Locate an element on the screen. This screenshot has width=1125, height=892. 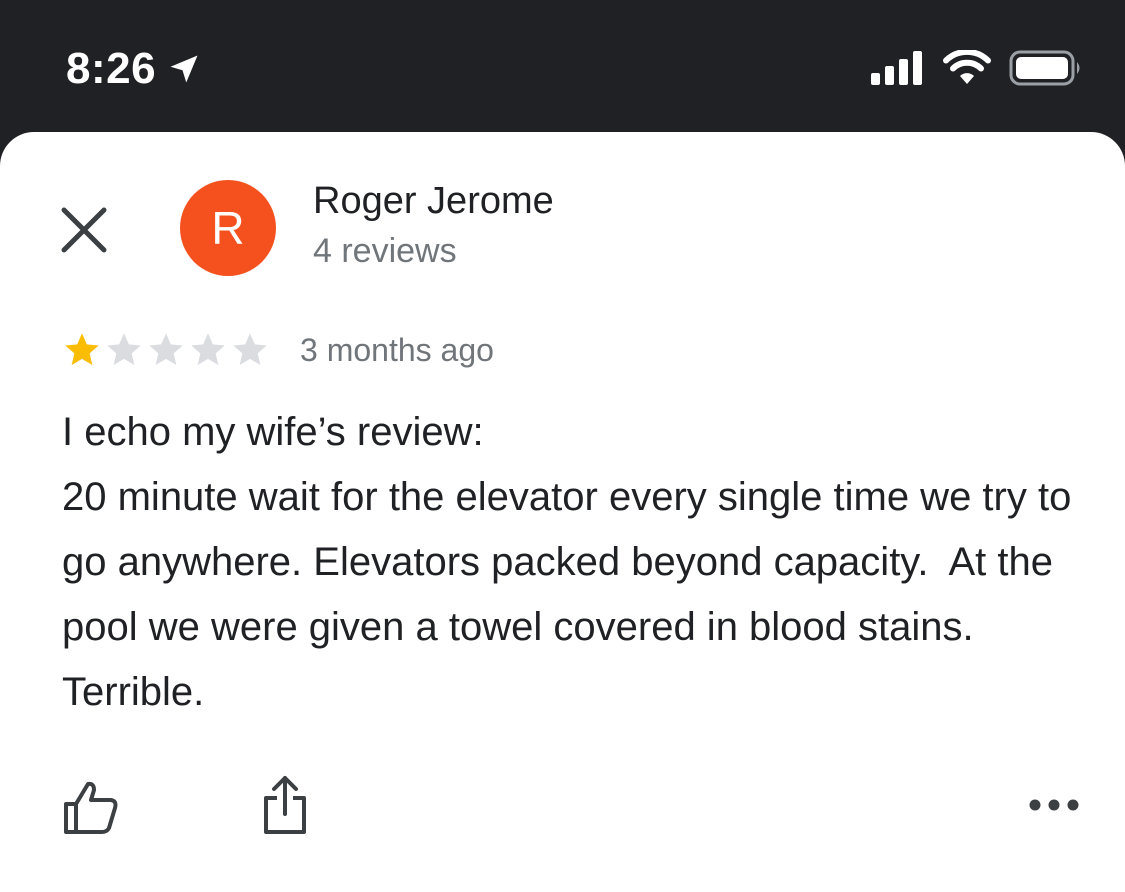
share-button is located at coordinates (285, 805).